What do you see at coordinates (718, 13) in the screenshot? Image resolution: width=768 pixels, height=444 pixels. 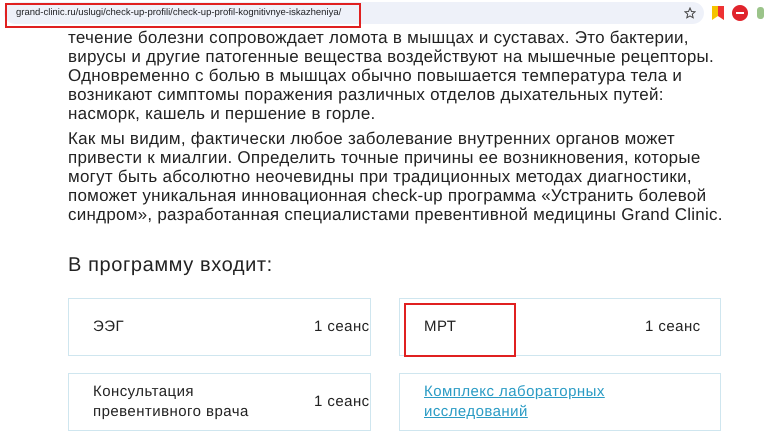 I see `bookmark-icon` at bounding box center [718, 13].